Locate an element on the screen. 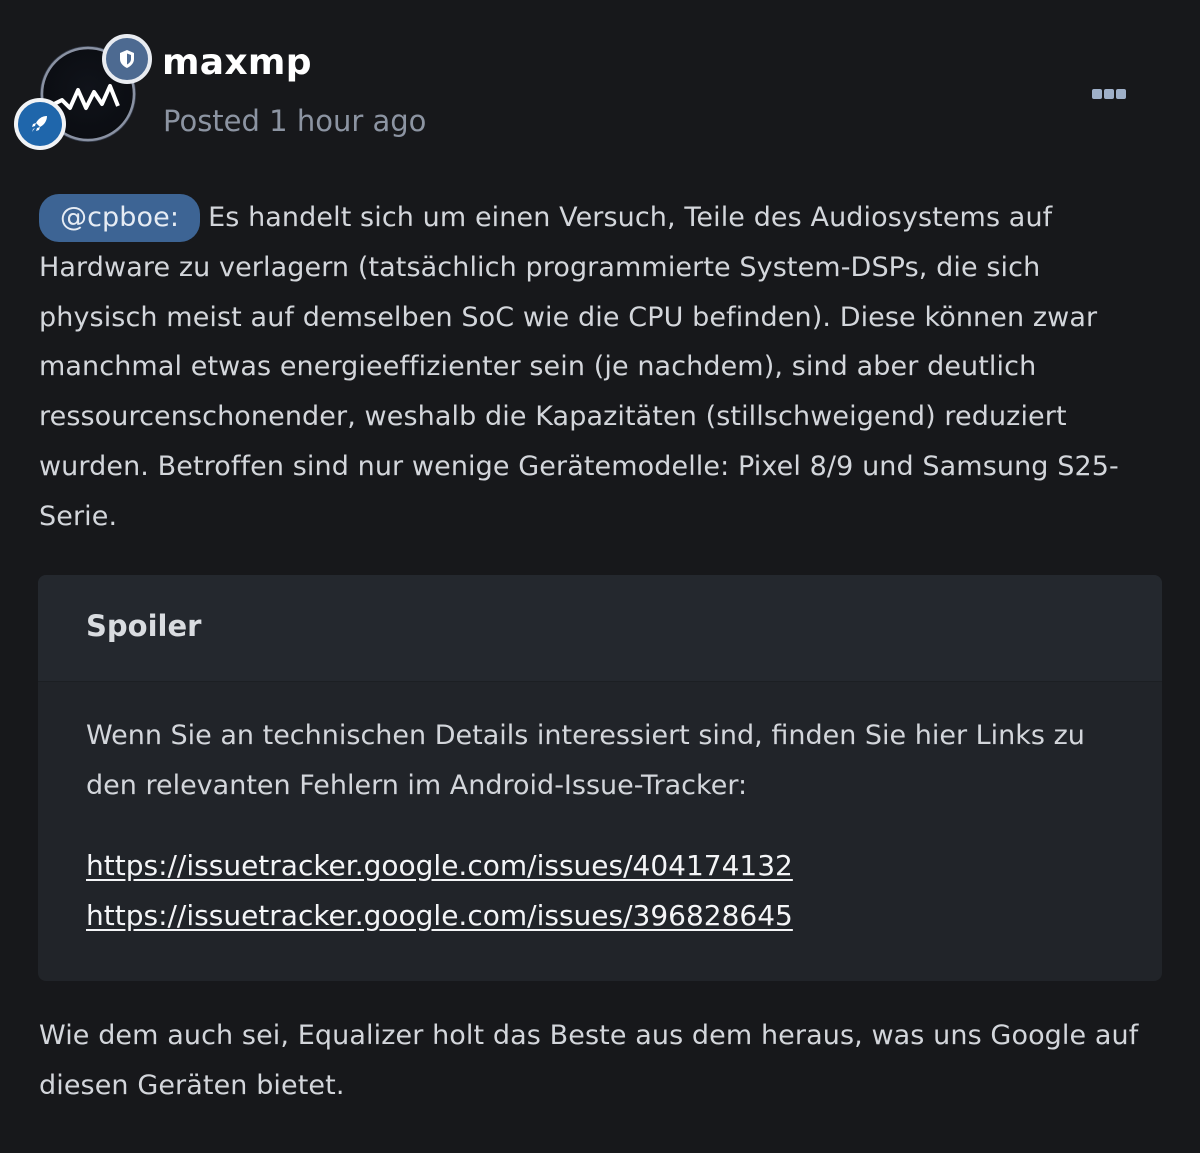 The width and height of the screenshot is (1200, 1153). user-mention: @cpboe: is located at coordinates (120, 218).